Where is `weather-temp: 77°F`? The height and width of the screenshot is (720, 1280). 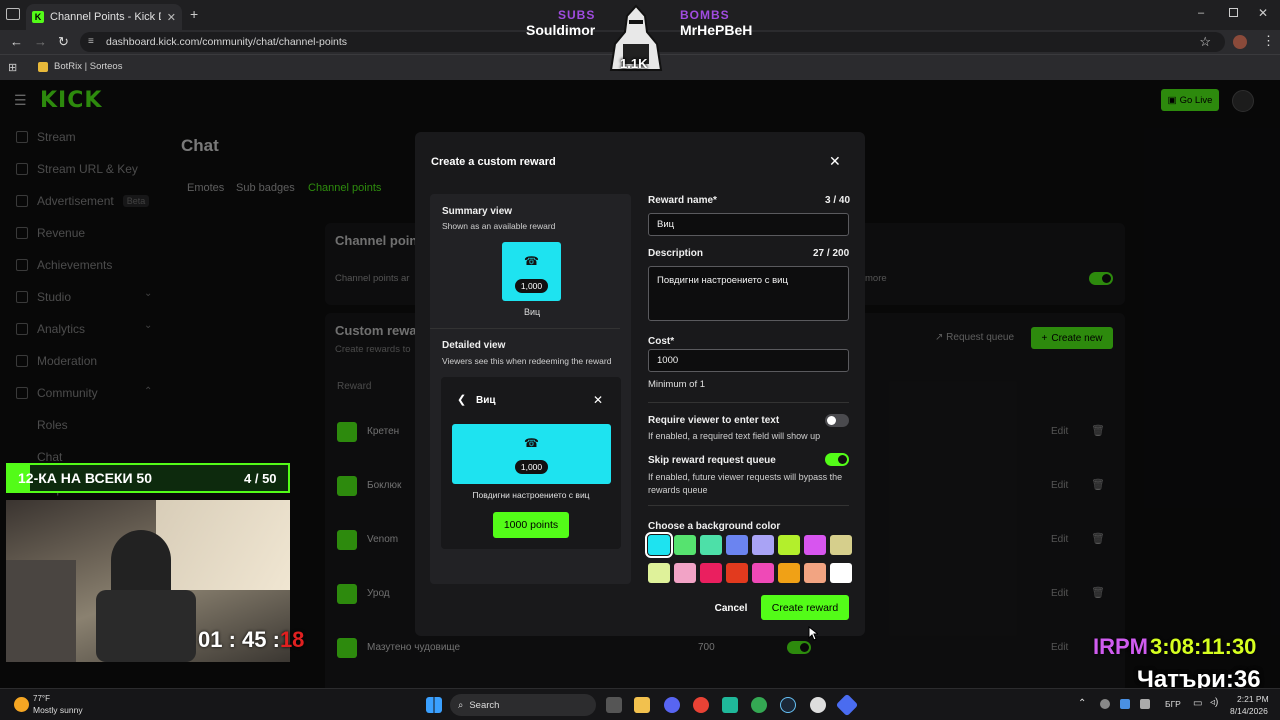 weather-temp: 77°F is located at coordinates (41, 698).